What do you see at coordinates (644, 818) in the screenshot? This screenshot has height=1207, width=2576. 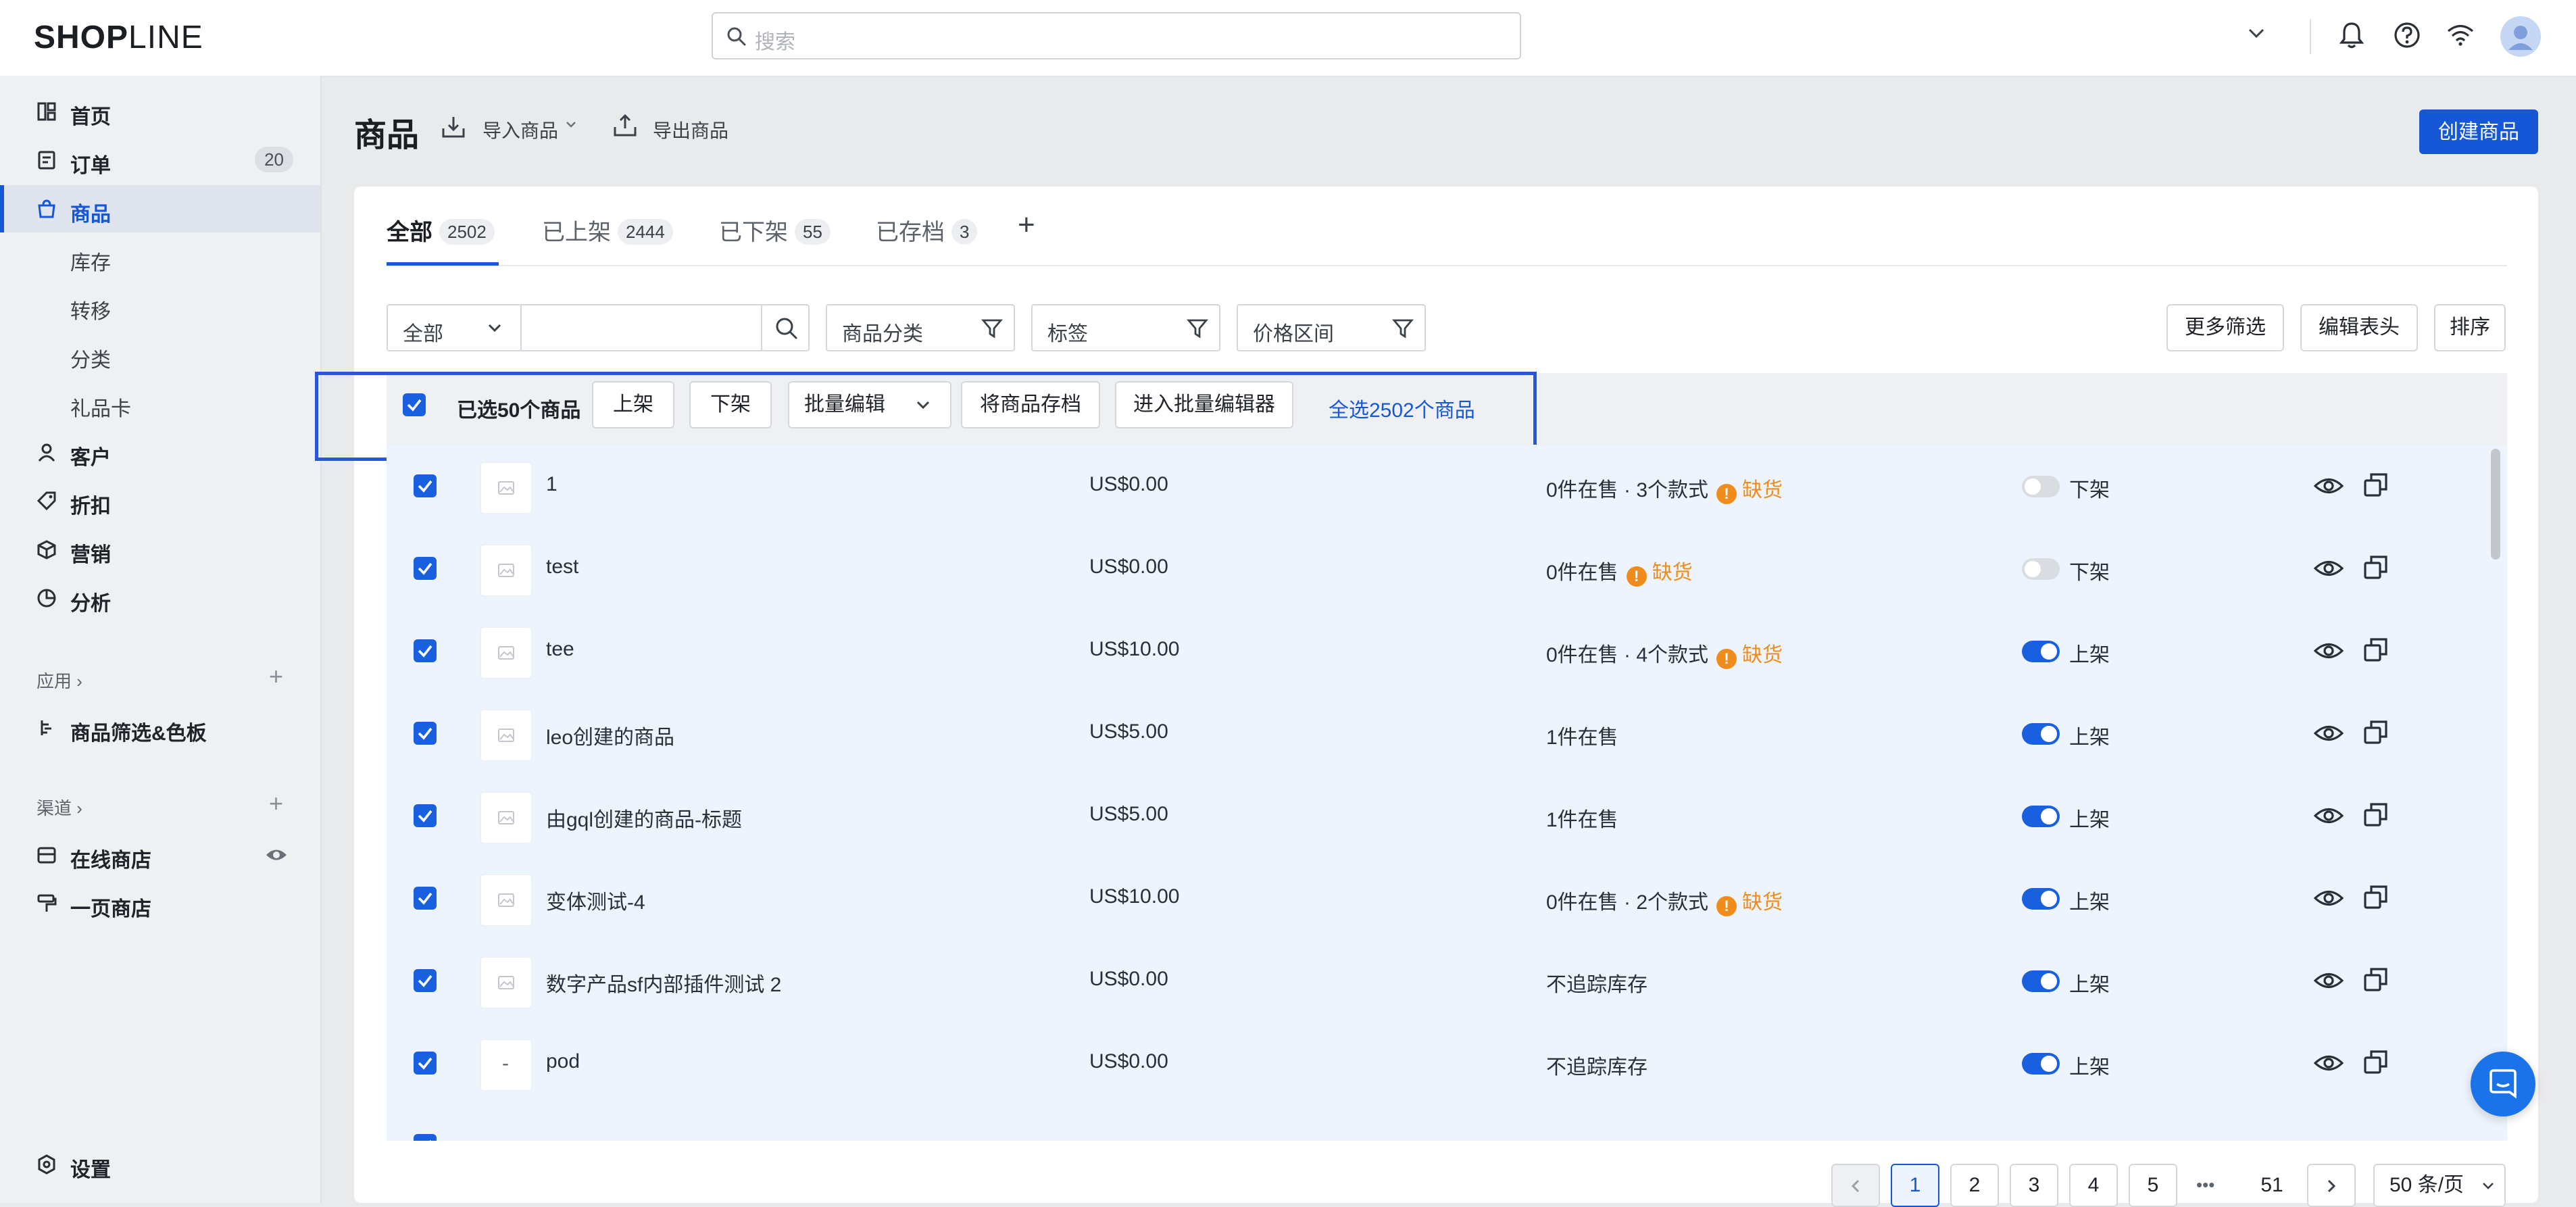 I see `product-name: 由gql创建的商品-标题` at bounding box center [644, 818].